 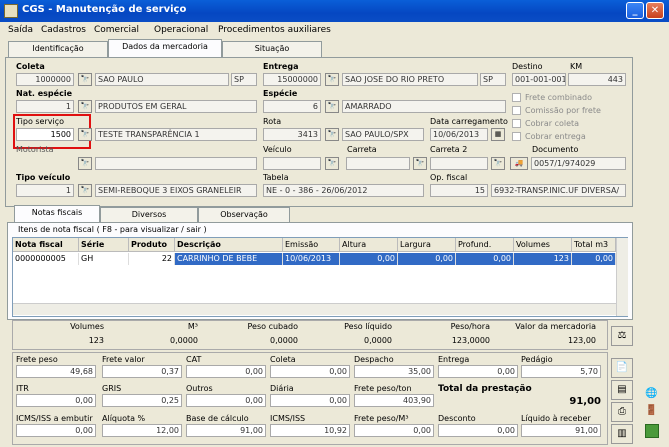 I want to click on data-carregamento-field: 10/06/2013, so click(x=459, y=134).